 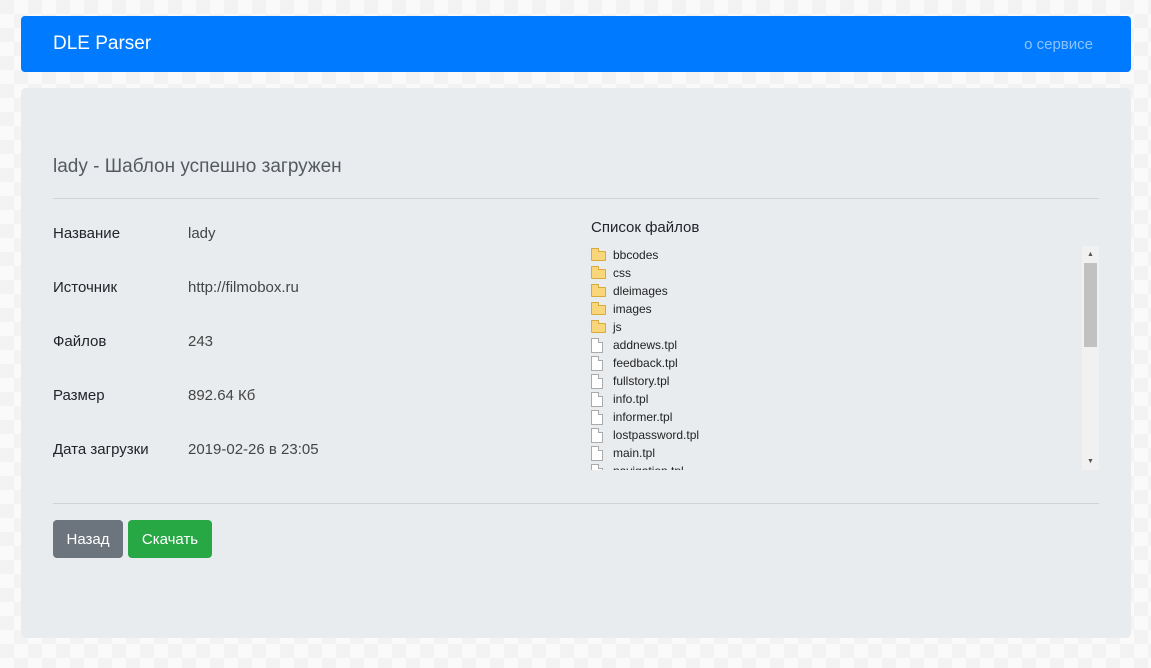 I want to click on file-list-item: fullstory.tpl, so click(x=845, y=381).